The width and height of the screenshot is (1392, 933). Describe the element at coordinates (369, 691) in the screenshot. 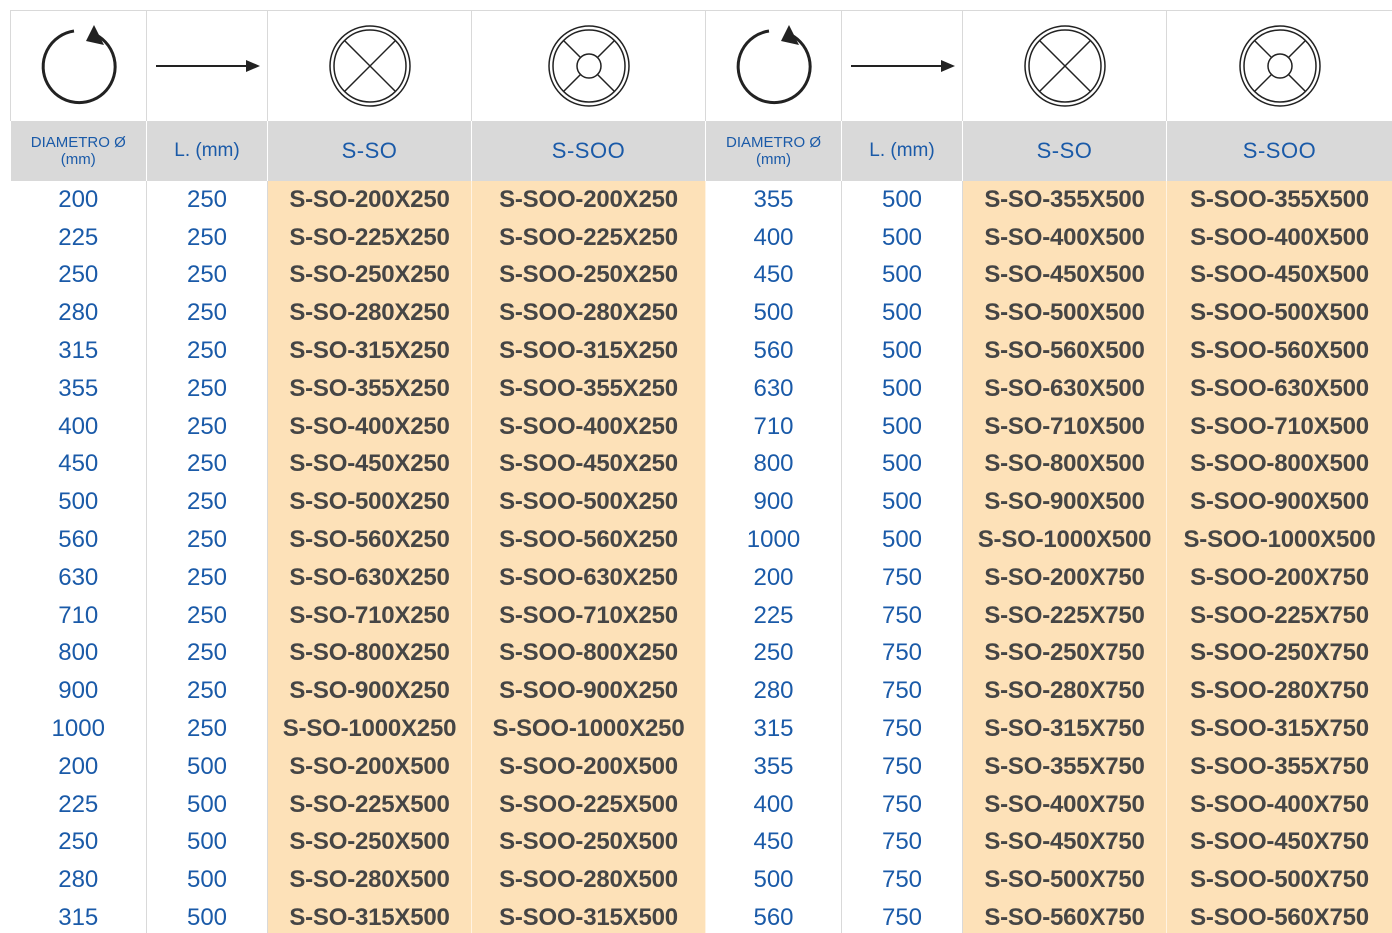

I see `s-so-code-cell: S-SO-900X250` at that location.